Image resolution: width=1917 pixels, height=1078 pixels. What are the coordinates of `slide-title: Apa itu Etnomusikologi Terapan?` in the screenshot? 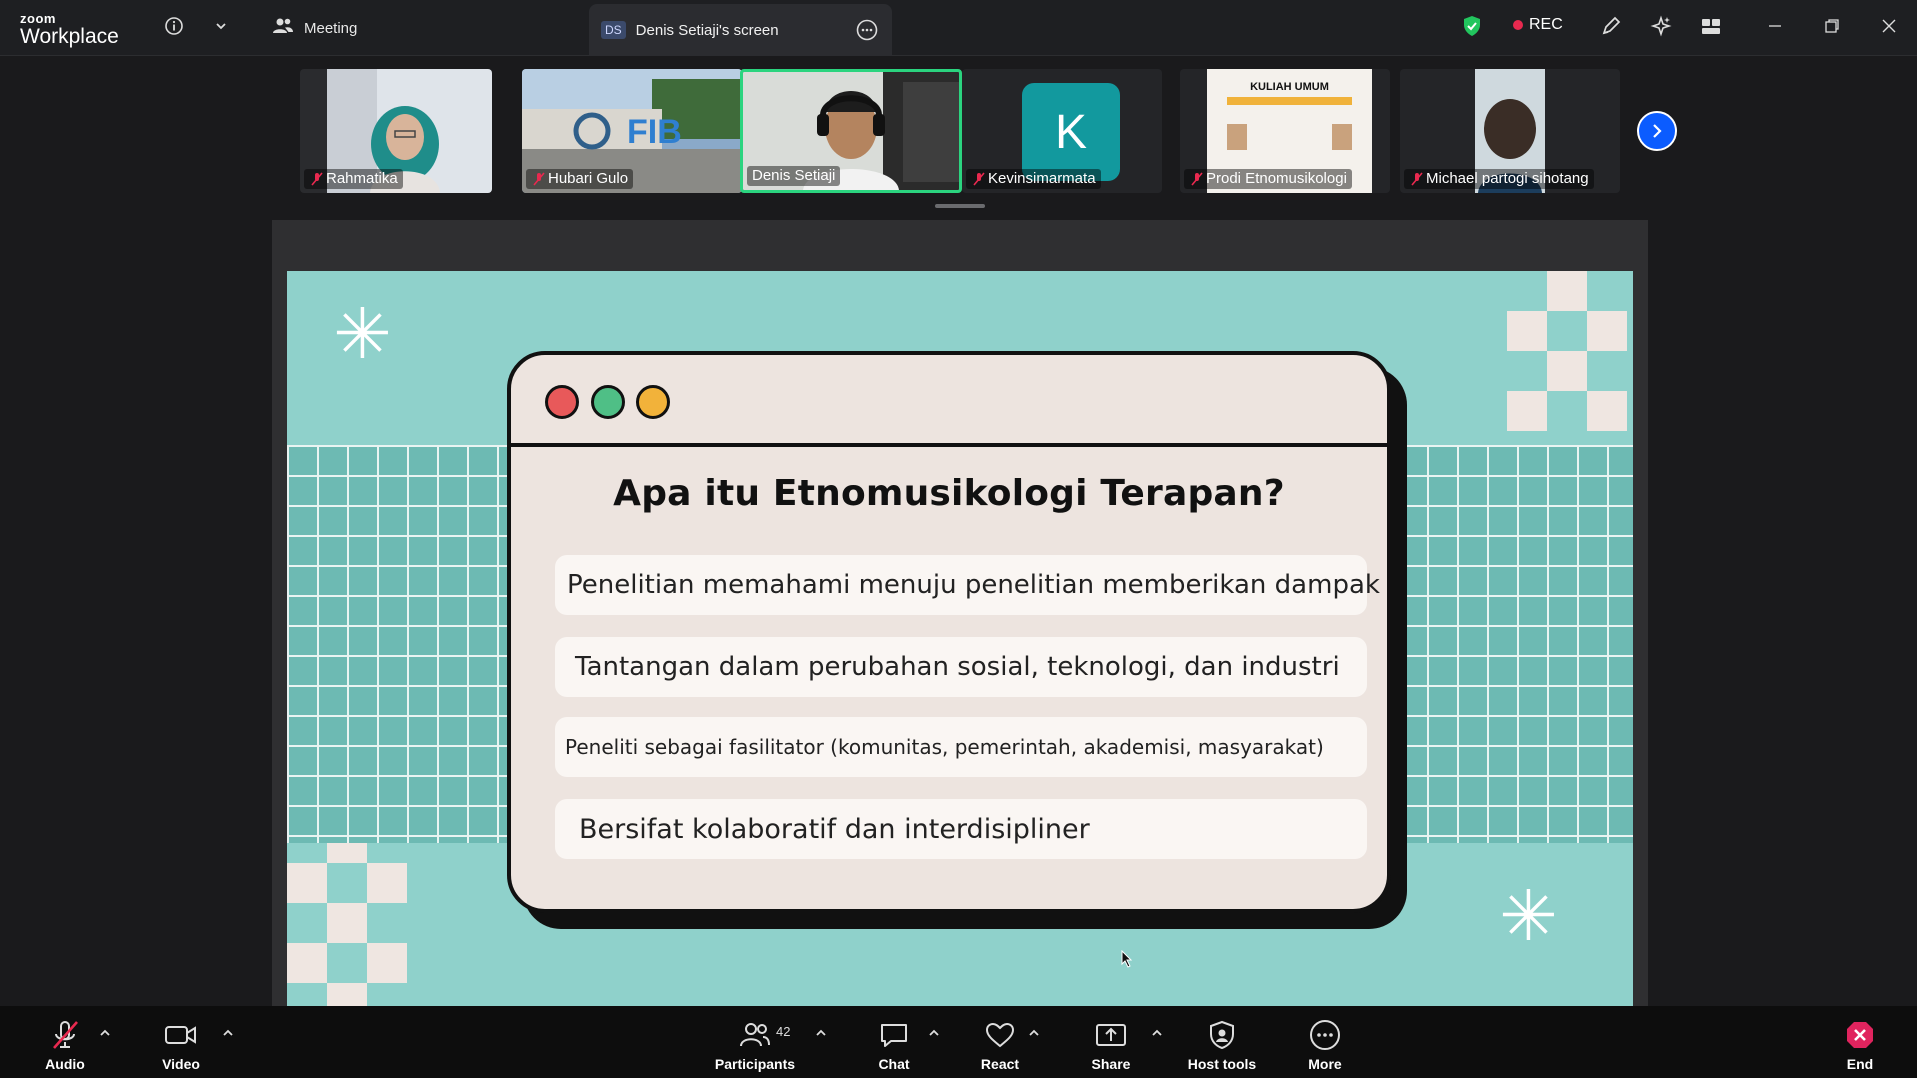 It's located at (949, 493).